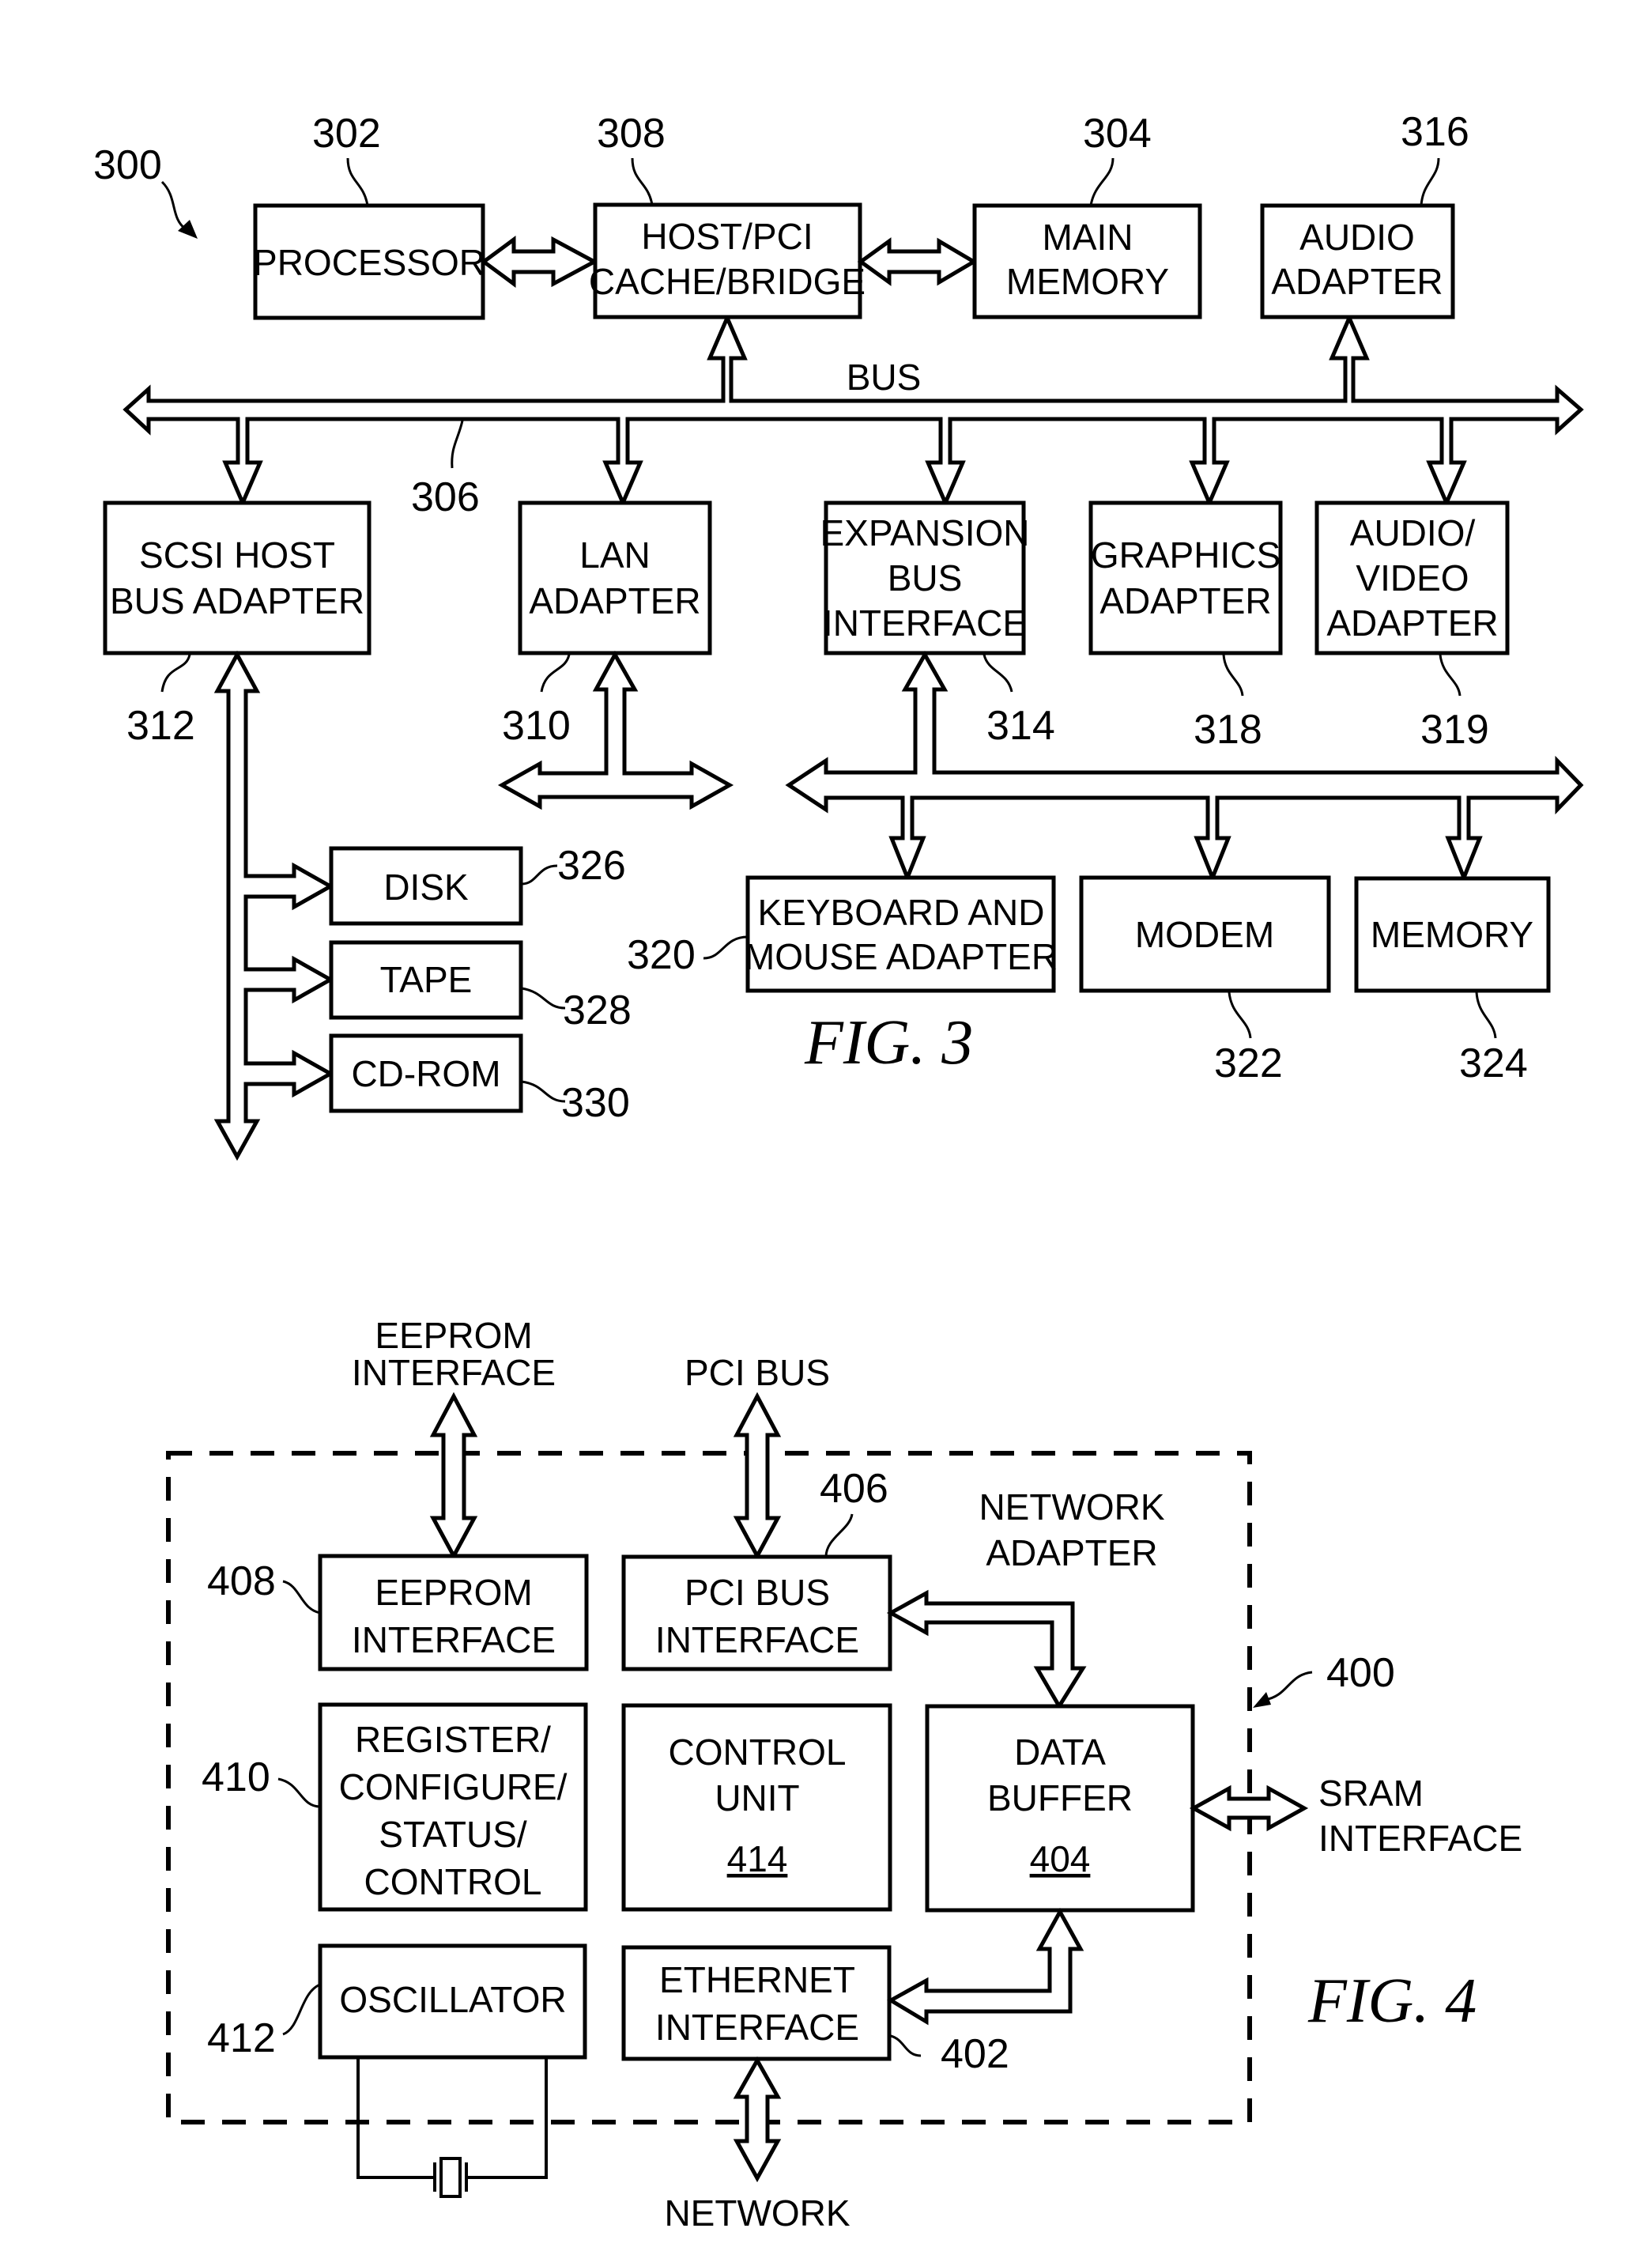 The width and height of the screenshot is (1652, 2266). I want to click on graphics-adapter-block: GRAPHICS ADAPTER, so click(1185, 577).